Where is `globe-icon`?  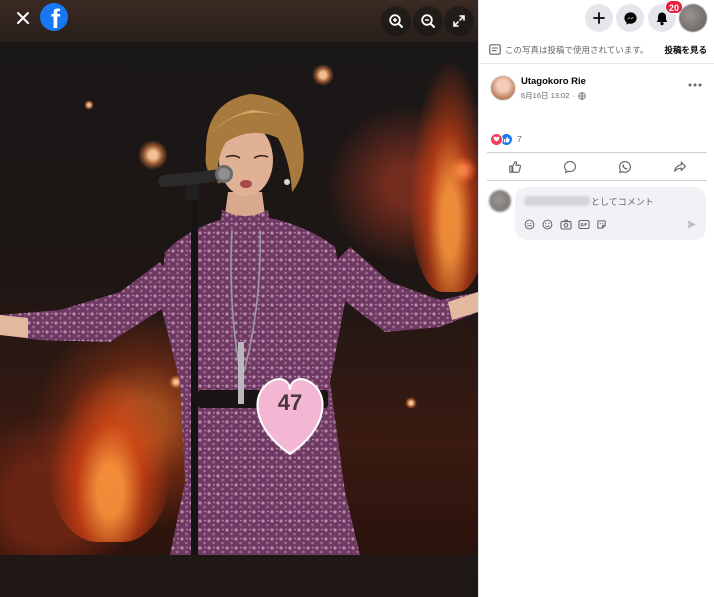 globe-icon is located at coordinates (582, 95).